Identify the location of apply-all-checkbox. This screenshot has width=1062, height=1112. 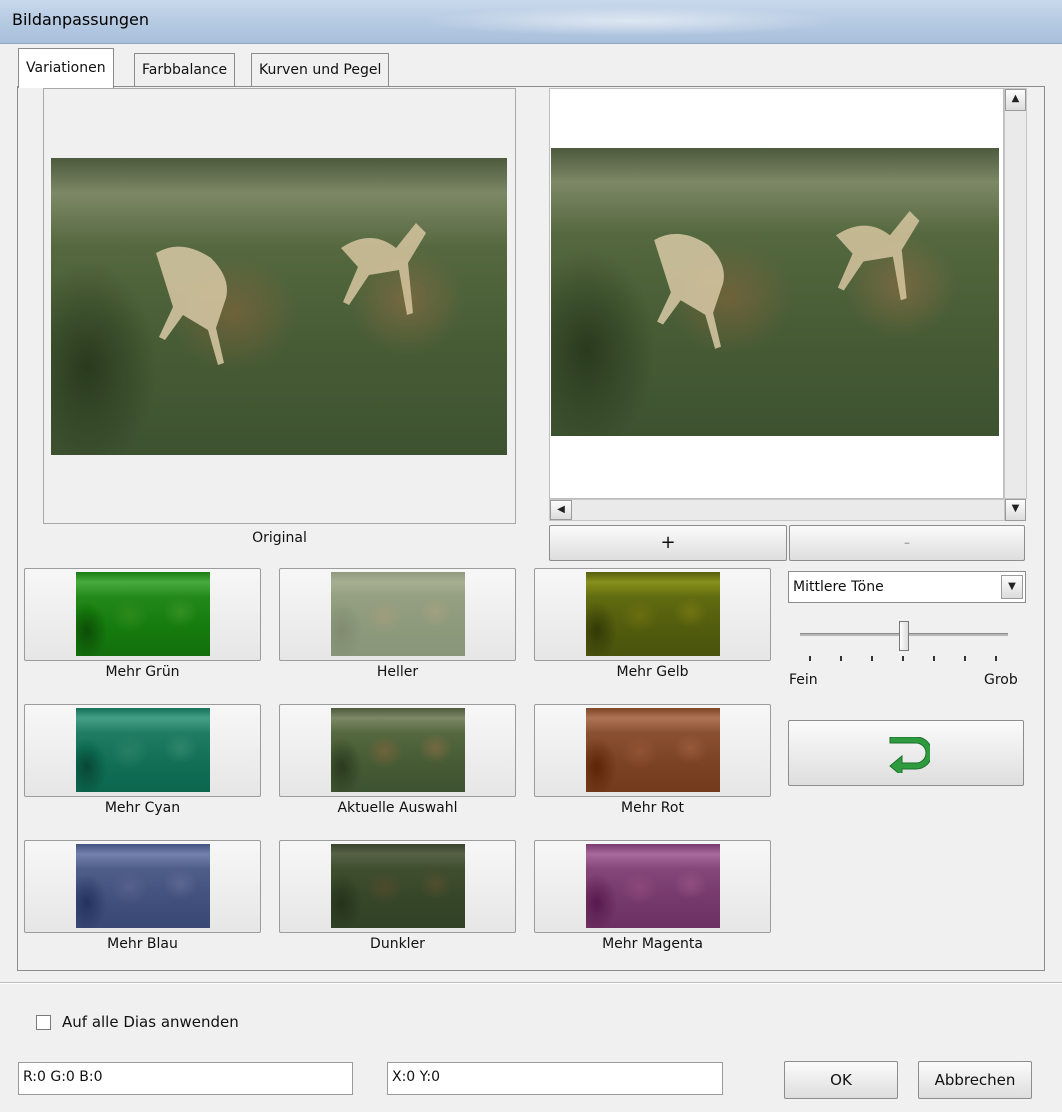
(43, 1022).